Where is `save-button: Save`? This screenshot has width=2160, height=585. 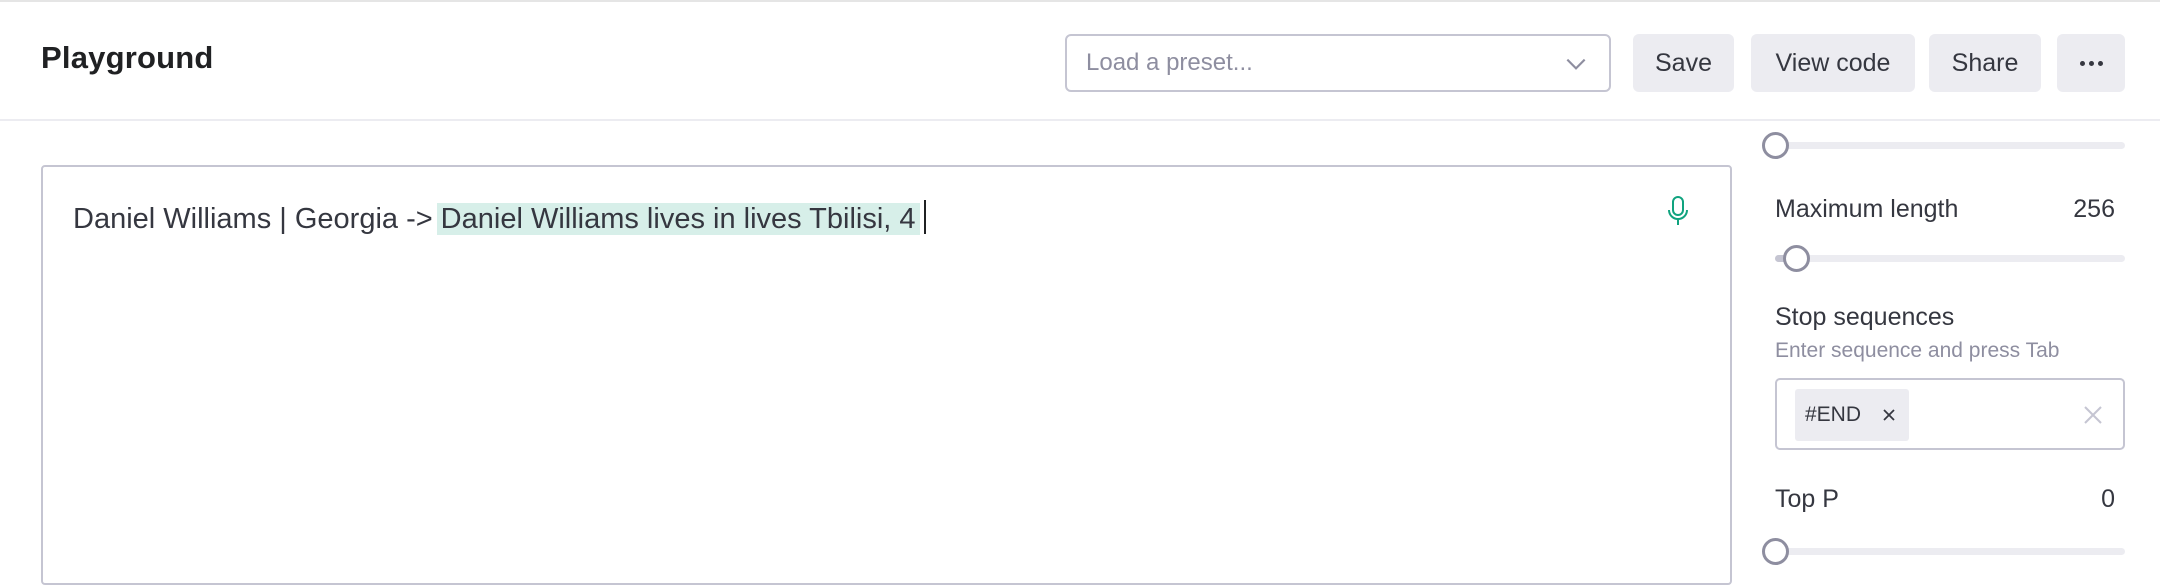
save-button: Save is located at coordinates (1683, 63).